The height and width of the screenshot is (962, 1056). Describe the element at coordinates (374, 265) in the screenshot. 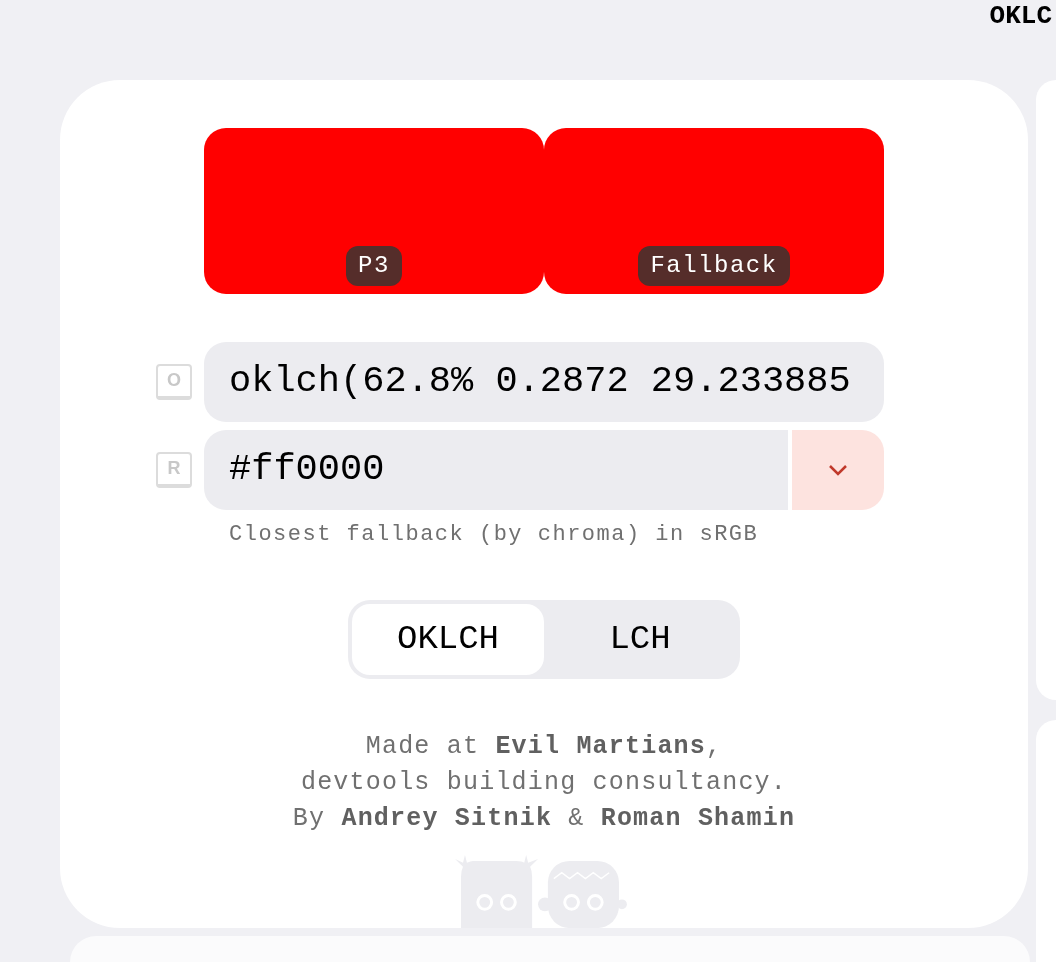

I see `swatch-label: P3` at that location.